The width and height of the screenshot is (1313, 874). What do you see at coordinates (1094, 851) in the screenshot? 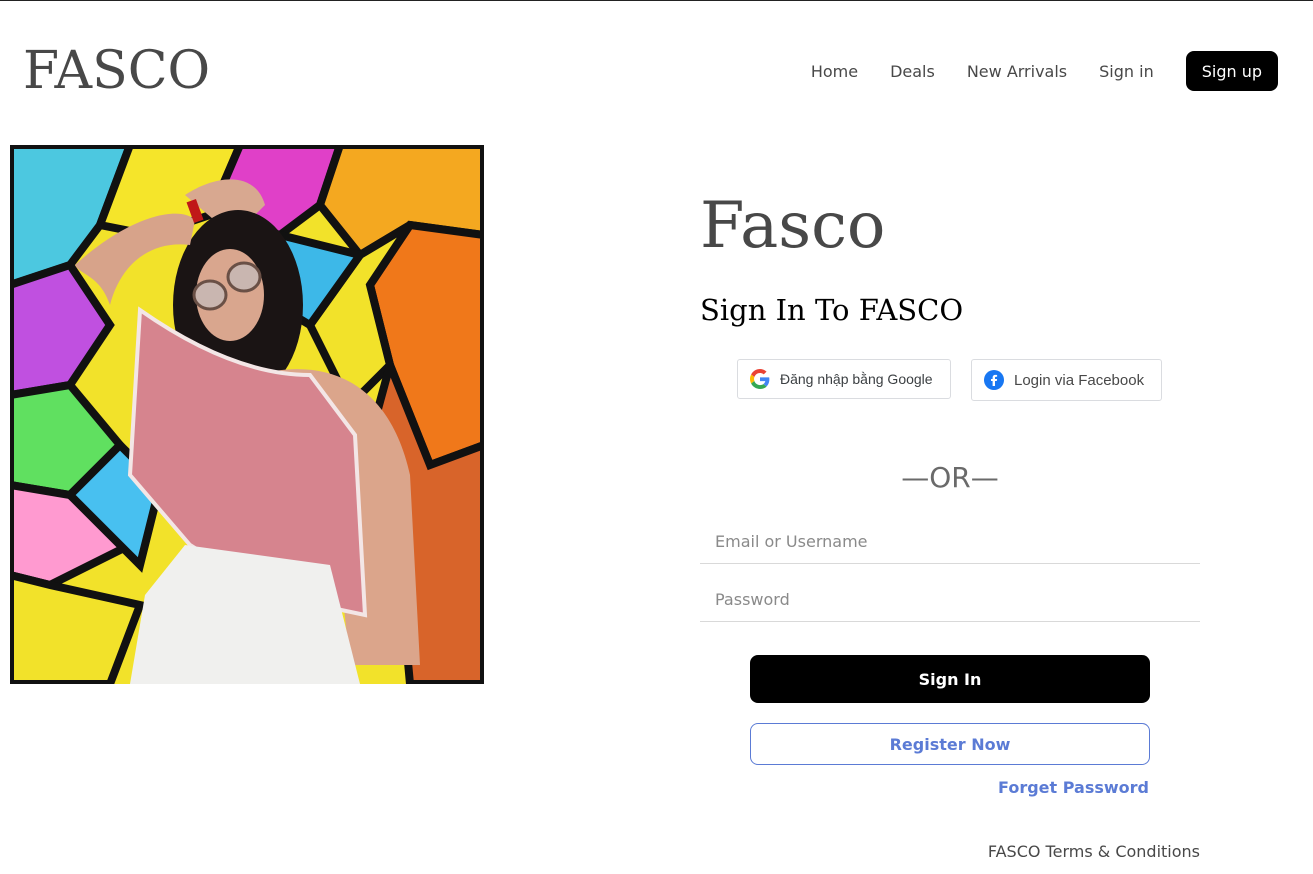
I see `terms-link: FASCO Terms & Conditions` at bounding box center [1094, 851].